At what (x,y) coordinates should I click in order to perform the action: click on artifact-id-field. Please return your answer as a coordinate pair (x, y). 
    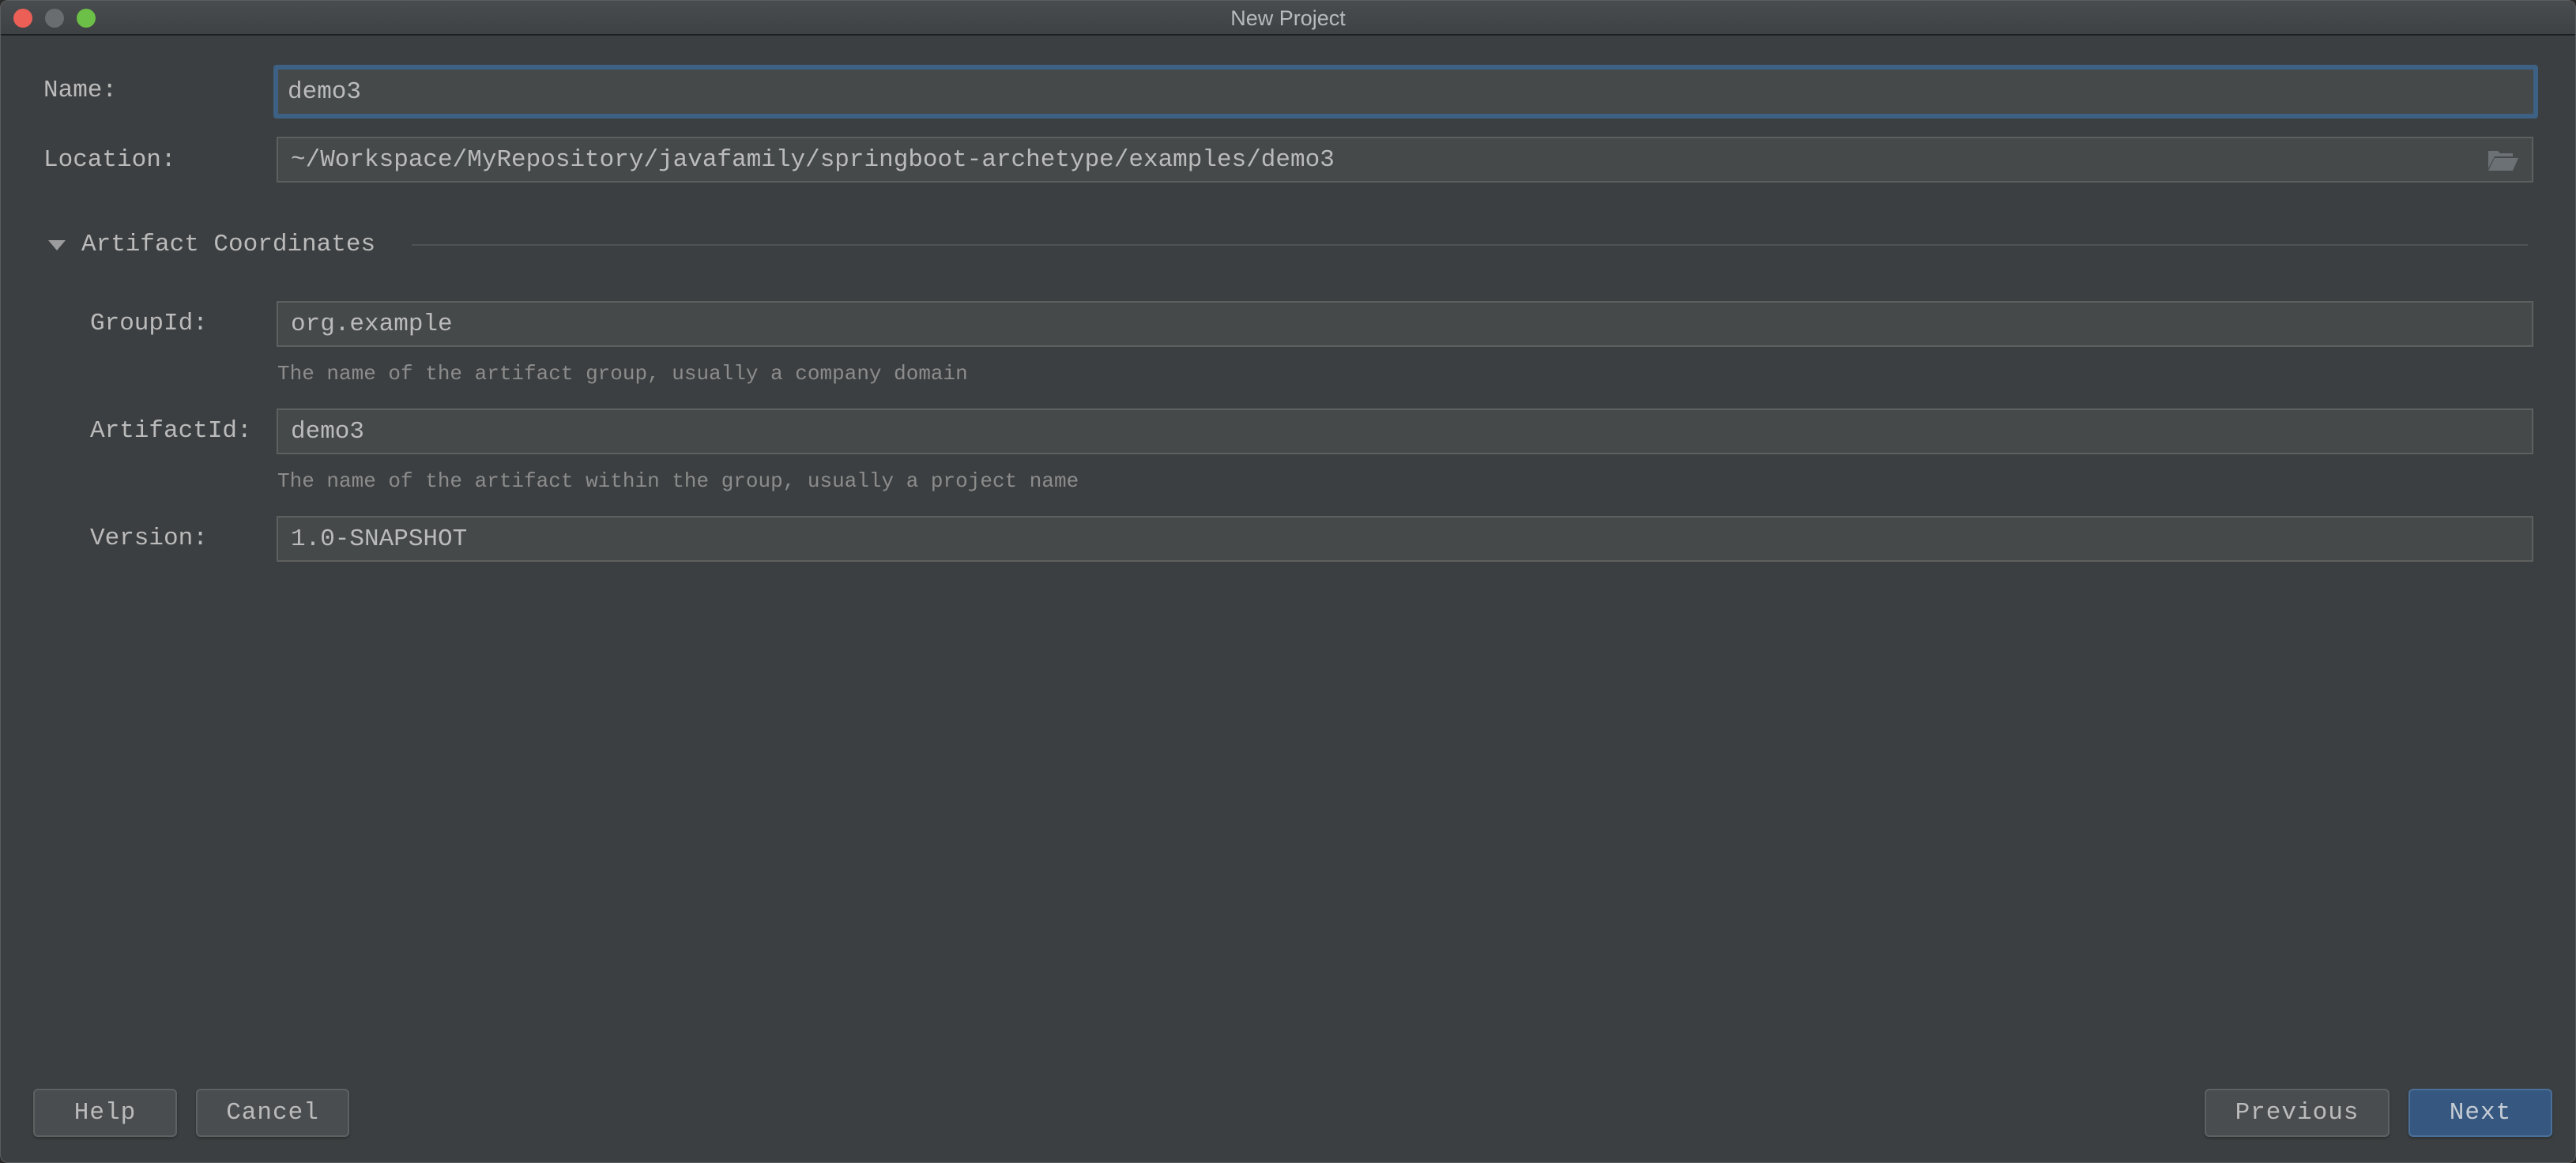
    Looking at the image, I should click on (1405, 431).